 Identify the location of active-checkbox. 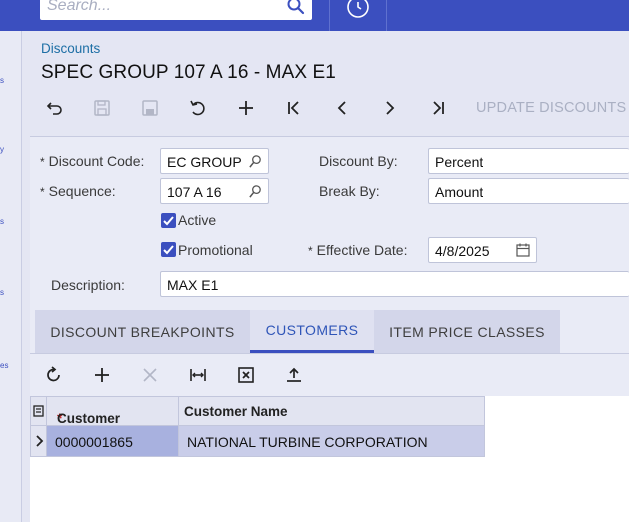
(168, 220).